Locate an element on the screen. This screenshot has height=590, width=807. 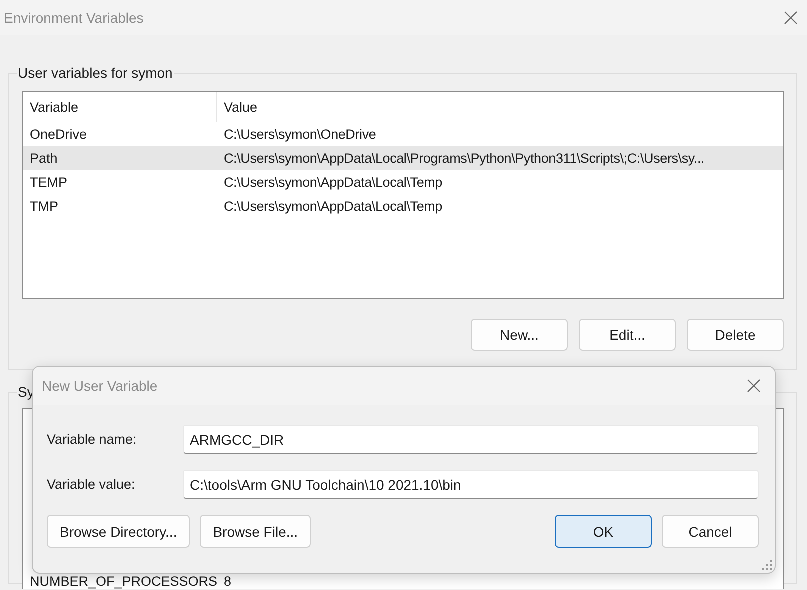
list-row: OneDrive C:\Users\symon\OneDrive is located at coordinates (403, 134).